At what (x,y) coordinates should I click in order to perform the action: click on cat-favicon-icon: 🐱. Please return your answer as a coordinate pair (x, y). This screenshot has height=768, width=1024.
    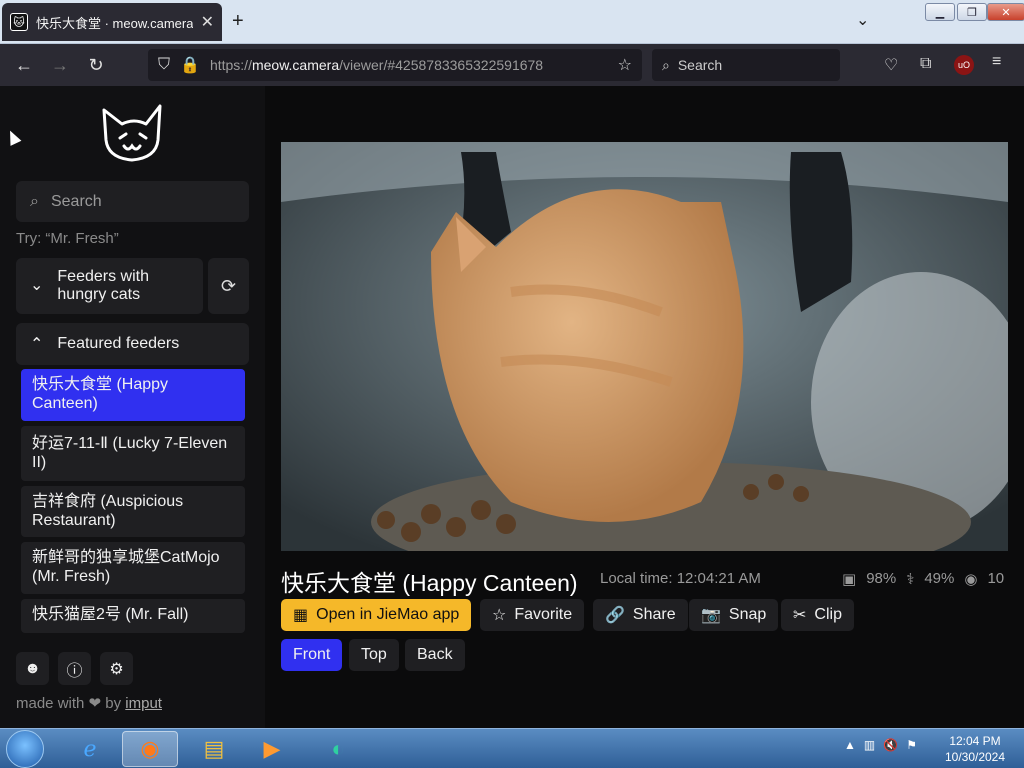
    Looking at the image, I should click on (19, 22).